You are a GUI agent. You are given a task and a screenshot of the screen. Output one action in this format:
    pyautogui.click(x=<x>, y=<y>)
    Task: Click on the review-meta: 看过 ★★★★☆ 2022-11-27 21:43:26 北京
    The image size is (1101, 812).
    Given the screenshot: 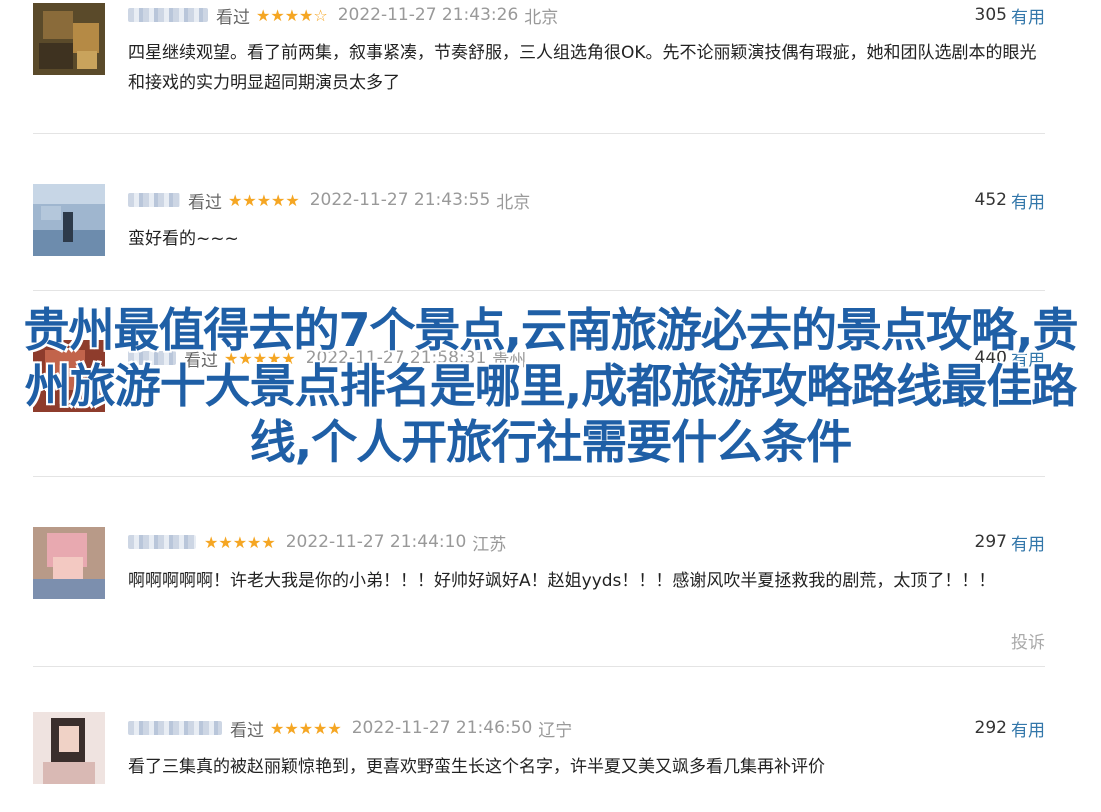 What is the action you would take?
    pyautogui.click(x=343, y=15)
    